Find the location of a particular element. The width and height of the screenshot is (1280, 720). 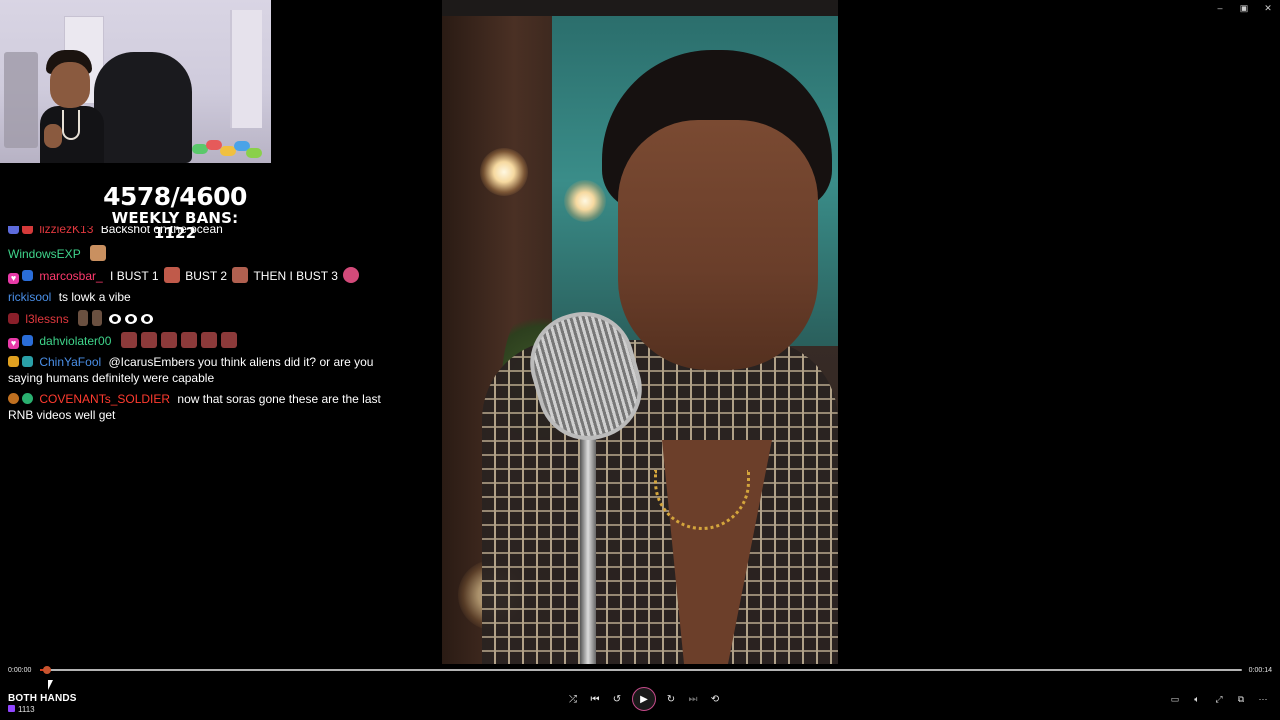

maximize-button: ▣ is located at coordinates (1244, 8).